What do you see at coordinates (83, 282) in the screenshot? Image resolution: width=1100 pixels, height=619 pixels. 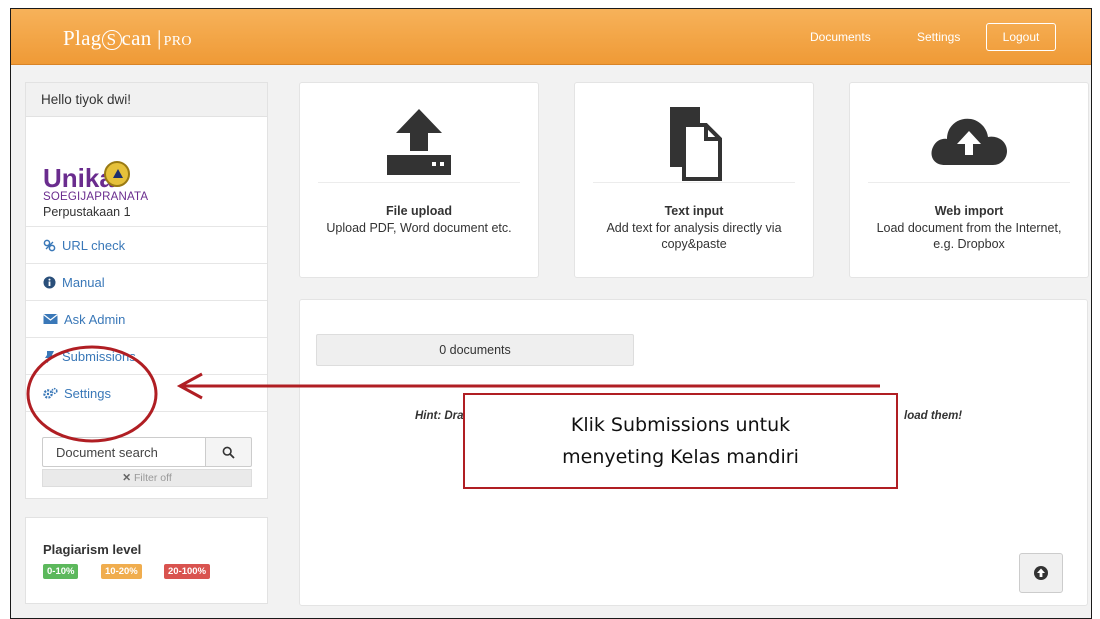 I see `sidebar-item-label: Manual` at bounding box center [83, 282].